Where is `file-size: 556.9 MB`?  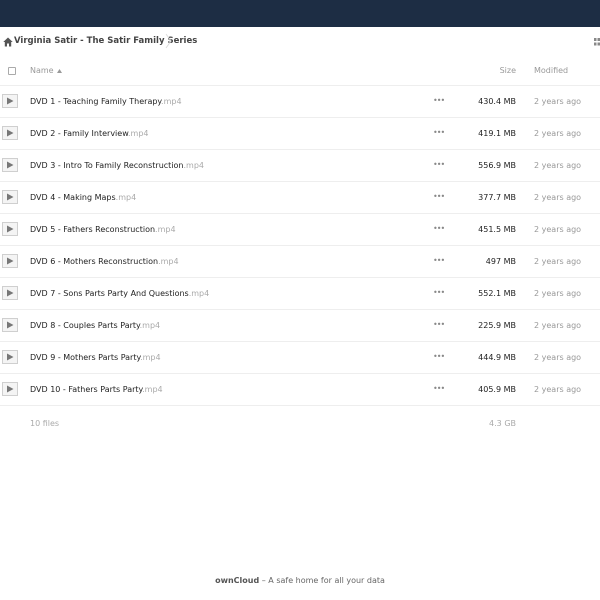
file-size: 556.9 MB is located at coordinates (497, 165).